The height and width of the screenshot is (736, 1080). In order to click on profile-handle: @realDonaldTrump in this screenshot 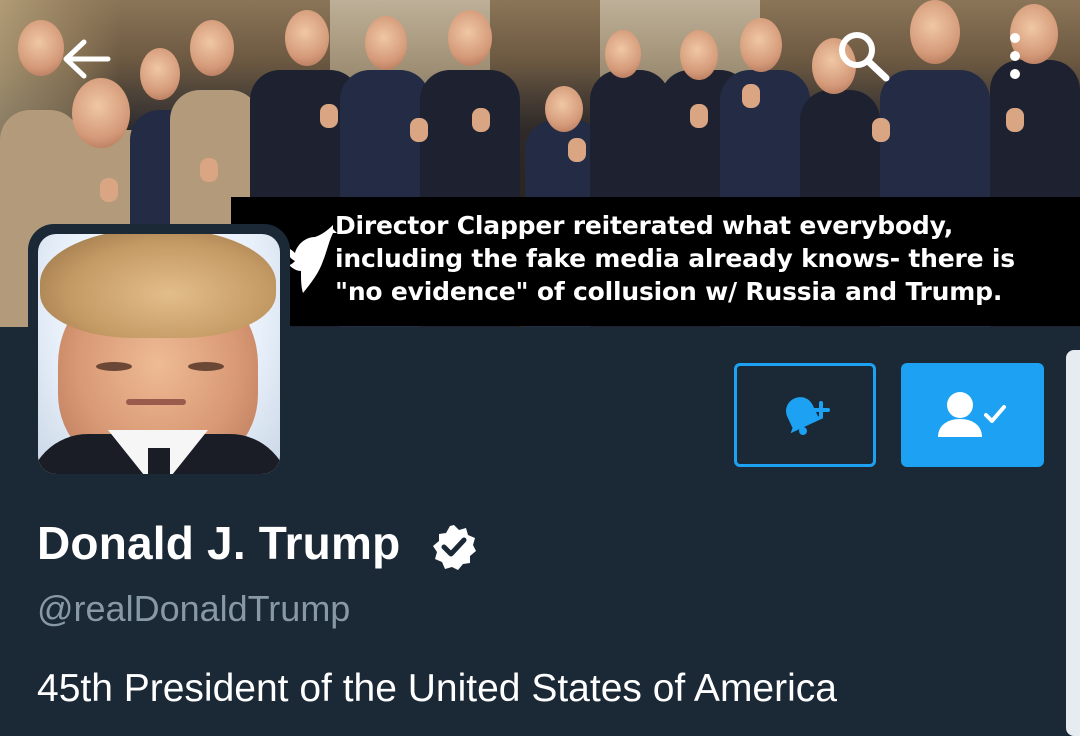, I will do `click(194, 608)`.